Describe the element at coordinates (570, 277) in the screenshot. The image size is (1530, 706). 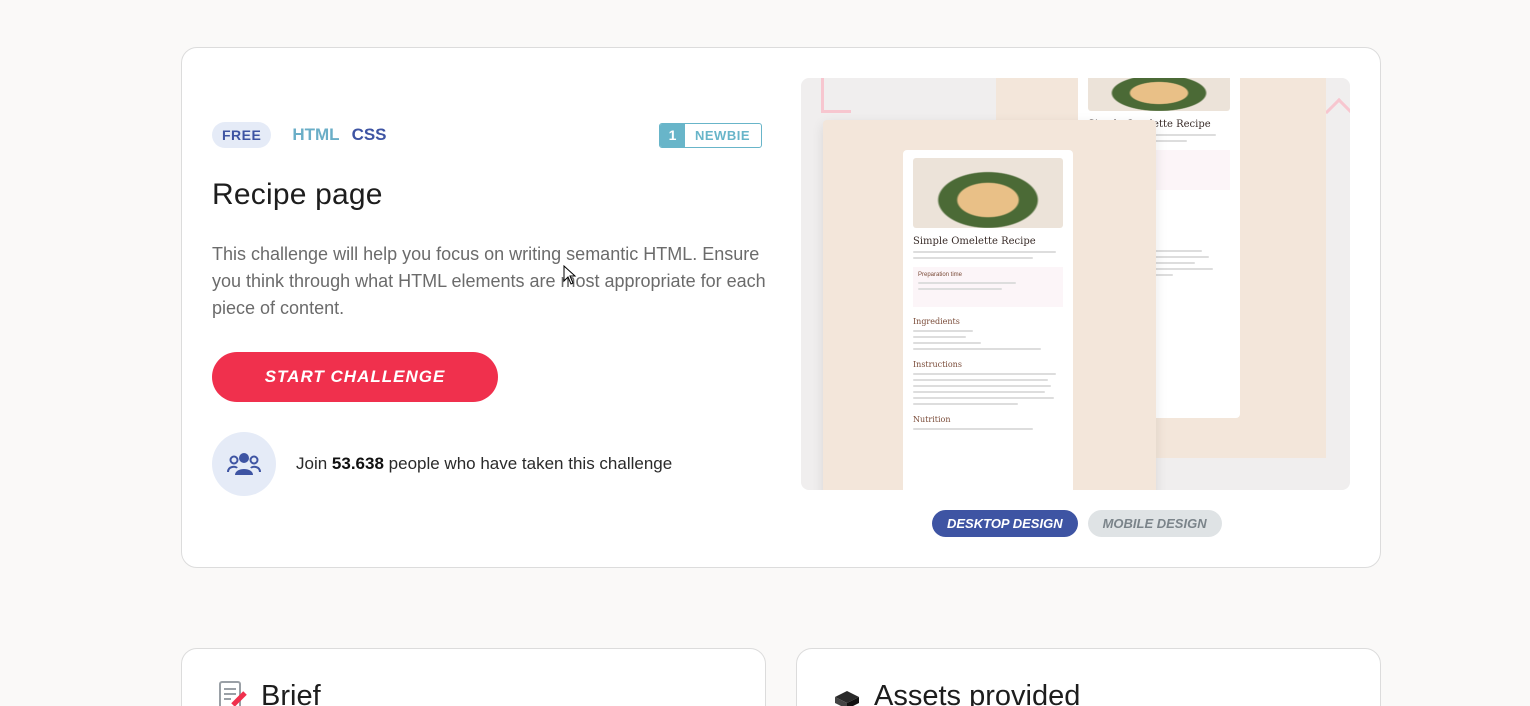
I see `mouse-cursor-icon` at that location.